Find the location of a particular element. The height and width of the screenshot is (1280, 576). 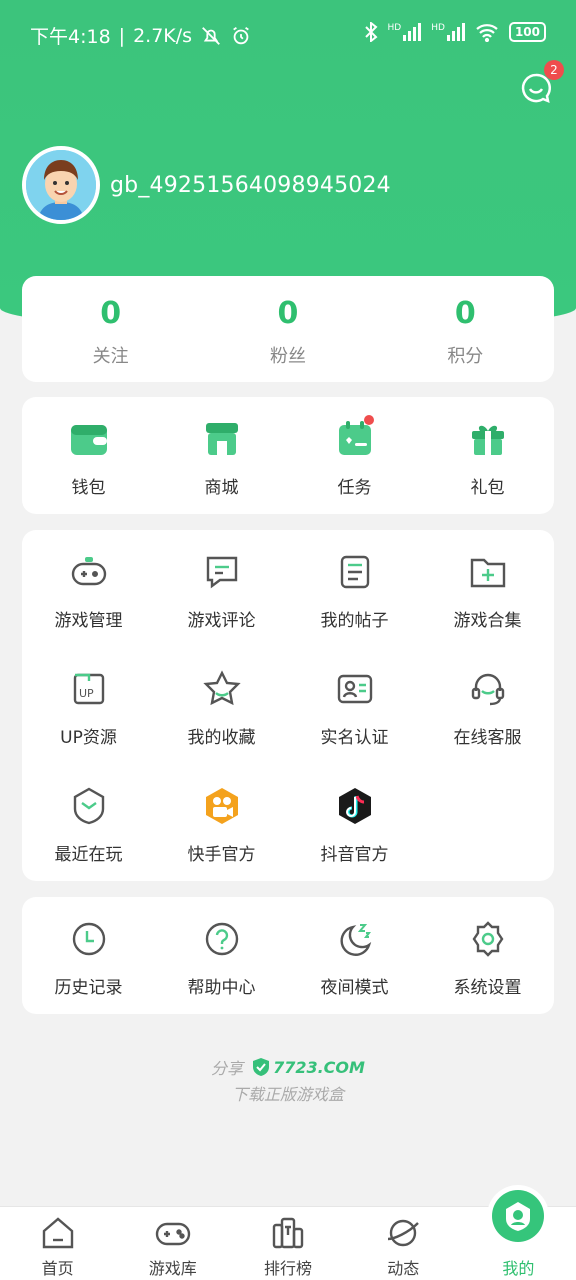

status-time: 下午4:18 is located at coordinates (70, 37).